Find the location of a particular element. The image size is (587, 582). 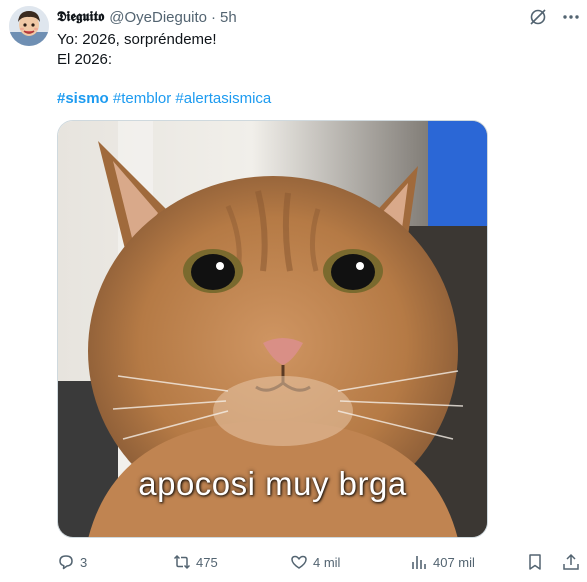

tweet-line-2: El 2026: is located at coordinates (85, 59).